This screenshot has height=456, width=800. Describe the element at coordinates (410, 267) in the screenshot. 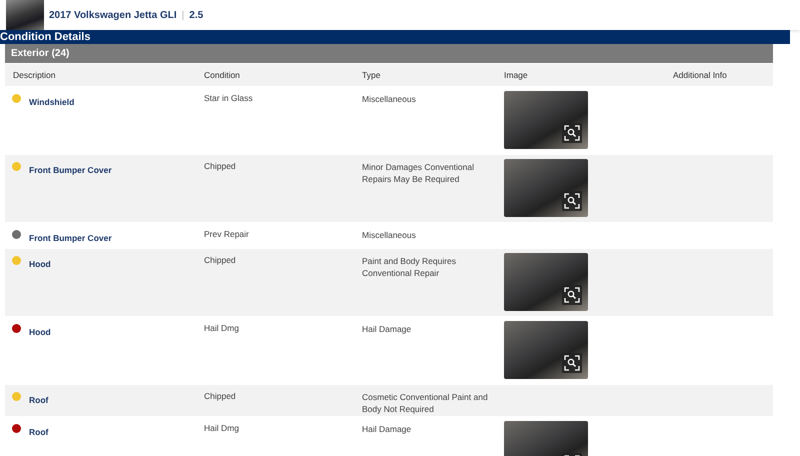

I see `table-cell-text: Paint and Body Requires Conventional Repair` at that location.